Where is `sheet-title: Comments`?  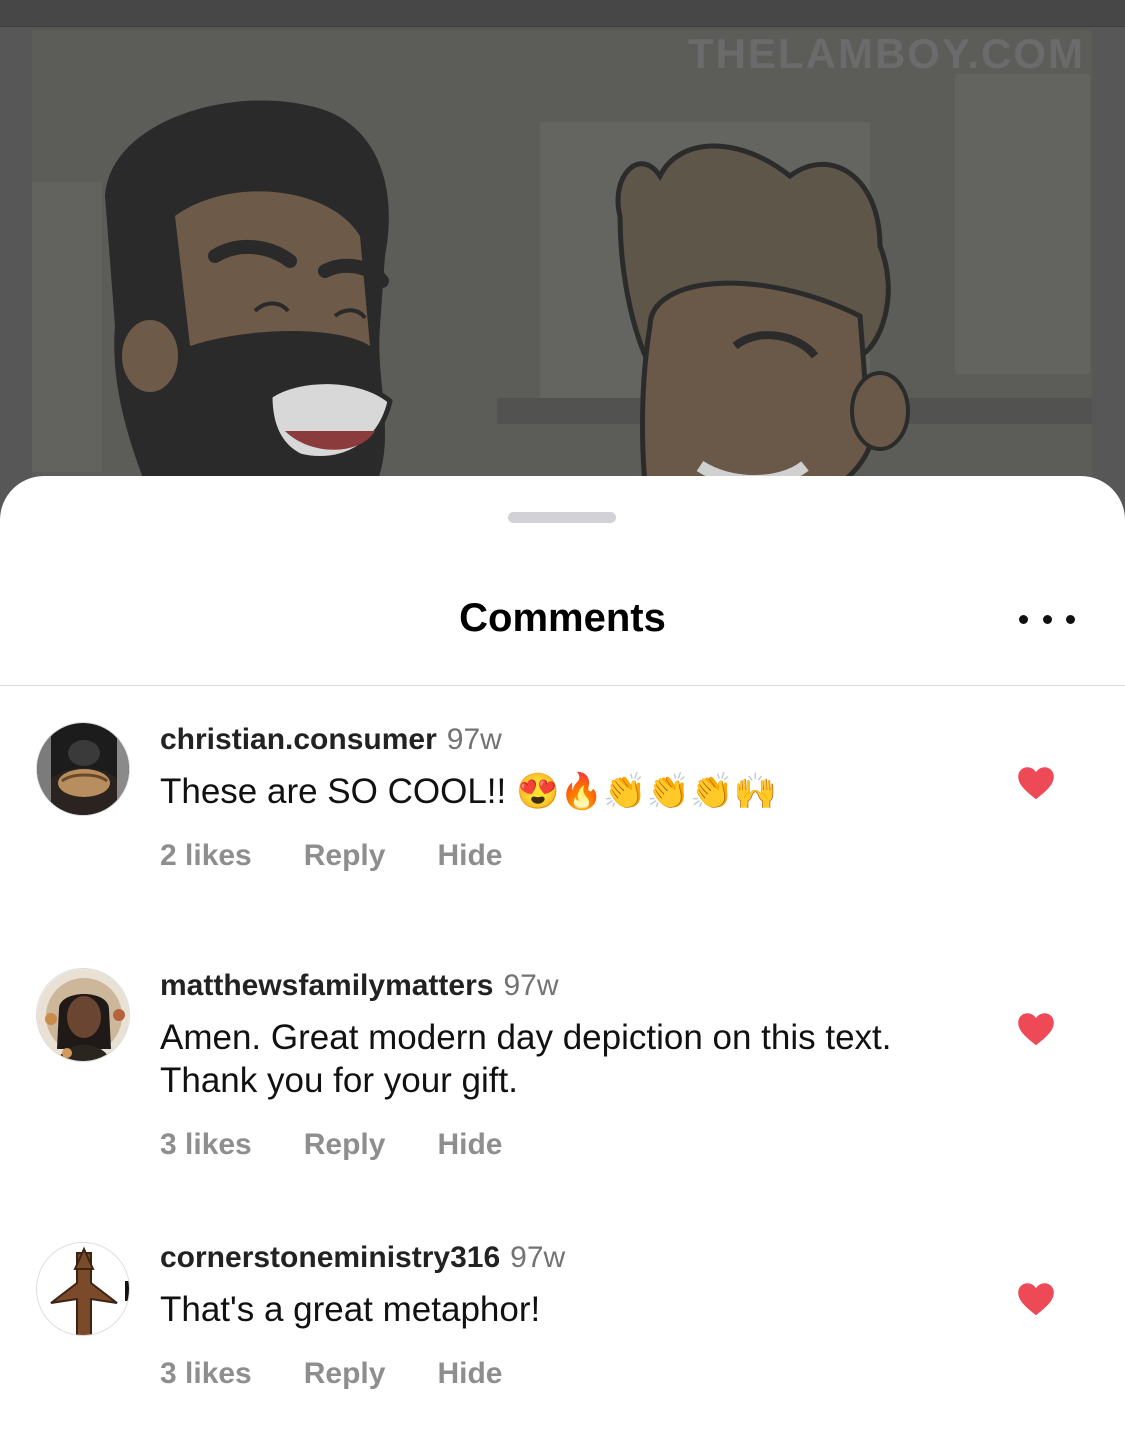
sheet-title: Comments is located at coordinates (562, 618).